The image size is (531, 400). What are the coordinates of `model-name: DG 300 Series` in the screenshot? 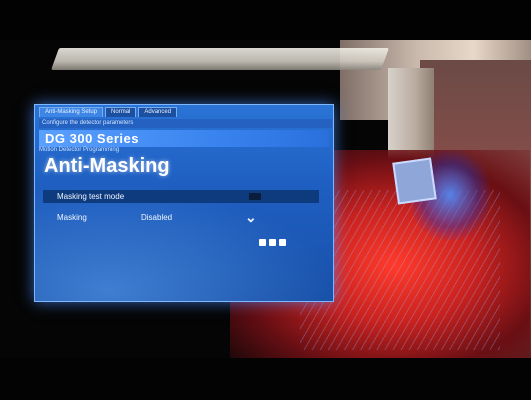 It's located at (92, 138).